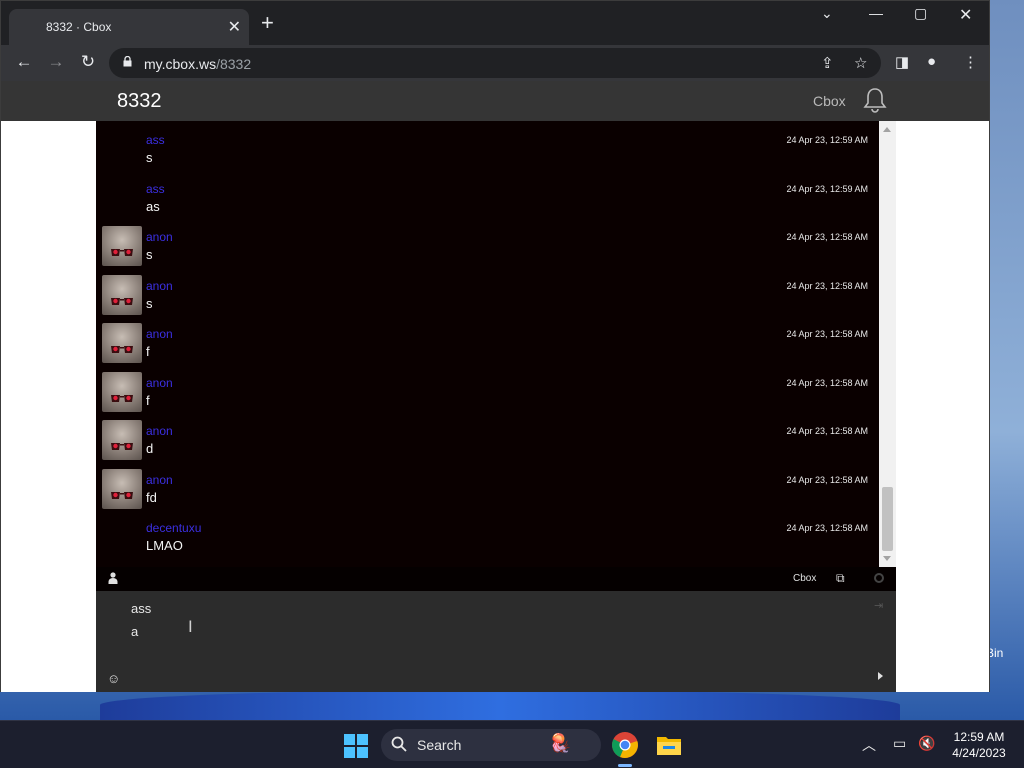  What do you see at coordinates (970, 62) in the screenshot?
I see `menu-kebab-icon: ⋮` at bounding box center [970, 62].